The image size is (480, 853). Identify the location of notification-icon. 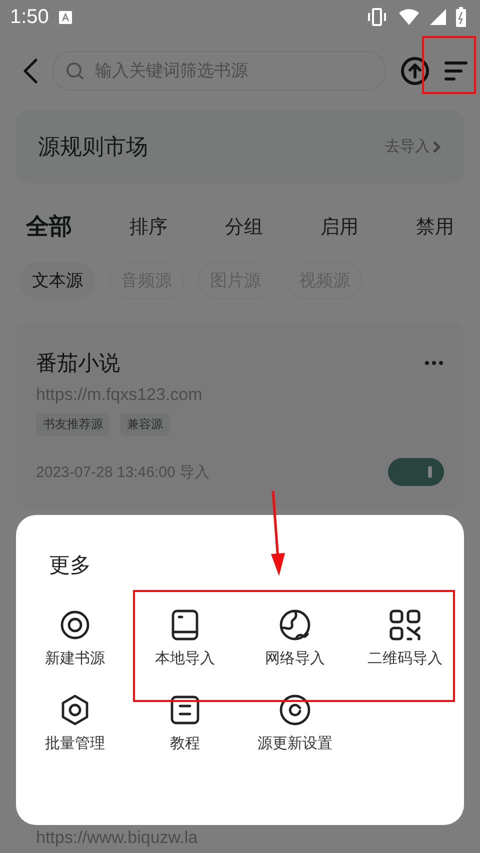
(65, 17).